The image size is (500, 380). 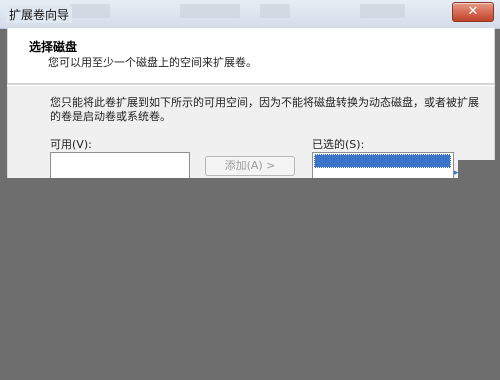 I want to click on list-item: 磁盘 1 55889 MB, so click(x=391, y=167).